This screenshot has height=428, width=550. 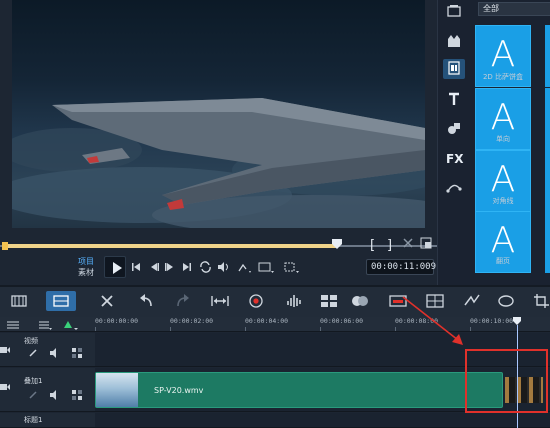 What do you see at coordinates (322, 420) in the screenshot?
I see `track-lane-title` at bounding box center [322, 420].